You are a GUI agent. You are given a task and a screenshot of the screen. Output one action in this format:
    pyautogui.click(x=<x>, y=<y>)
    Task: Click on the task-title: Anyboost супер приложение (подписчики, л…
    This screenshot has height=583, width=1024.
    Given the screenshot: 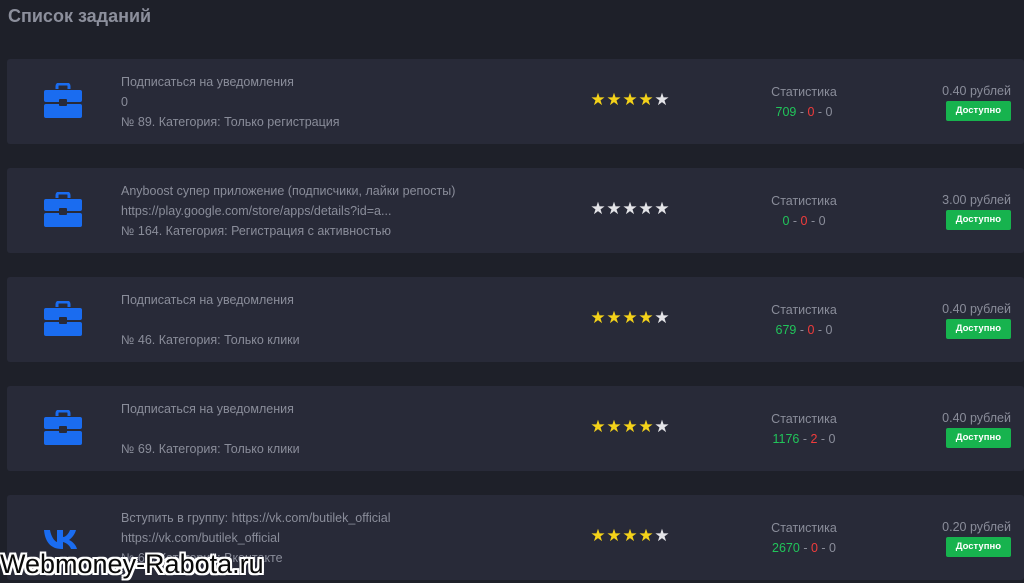 What is the action you would take?
    pyautogui.click(x=341, y=191)
    